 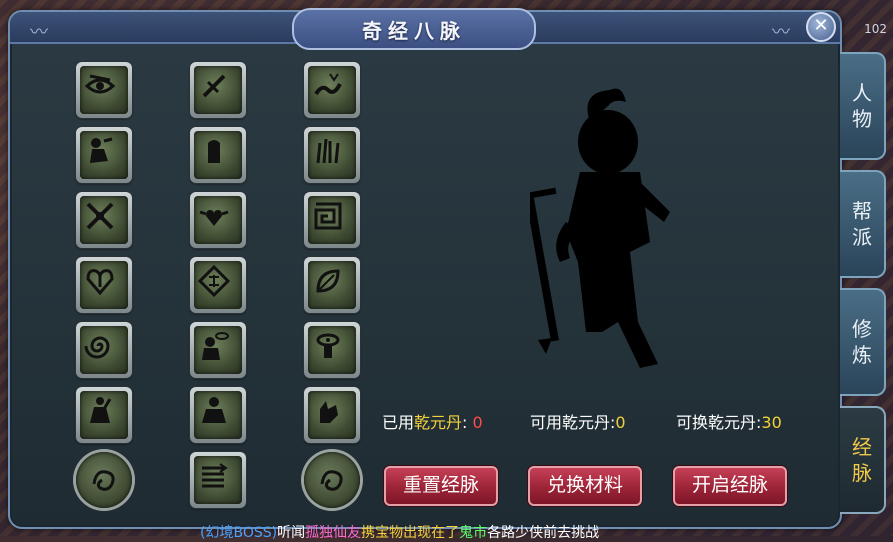 What do you see at coordinates (214, 281) in the screenshot?
I see `diamond-sigil-icon` at bounding box center [214, 281].